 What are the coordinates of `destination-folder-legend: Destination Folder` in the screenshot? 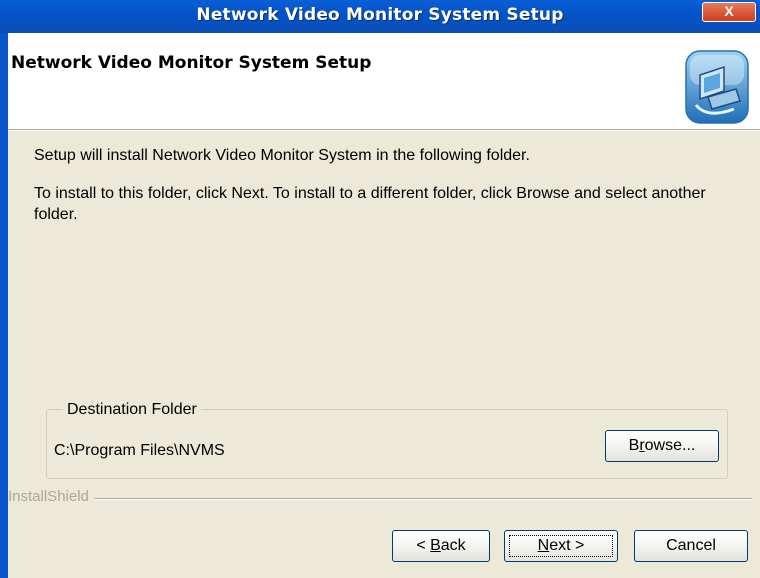 It's located at (132, 410).